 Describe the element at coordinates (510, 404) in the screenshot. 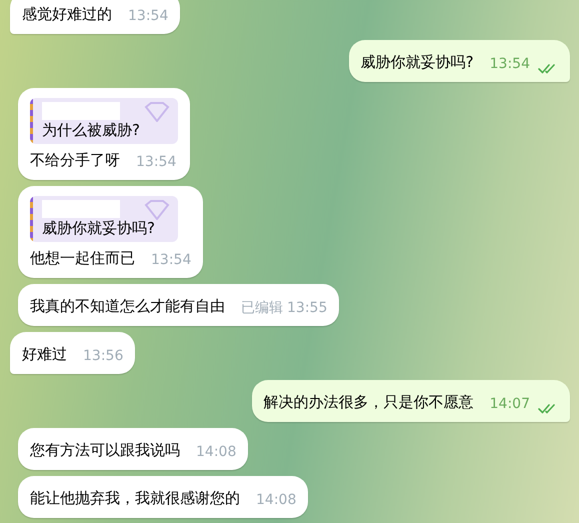

I see `message-time: 14:07` at that location.